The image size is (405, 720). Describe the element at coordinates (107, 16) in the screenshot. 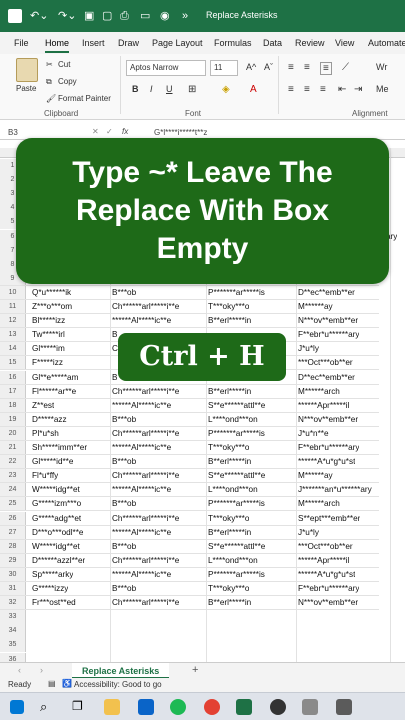

I see `new-file-icon: ▢` at that location.